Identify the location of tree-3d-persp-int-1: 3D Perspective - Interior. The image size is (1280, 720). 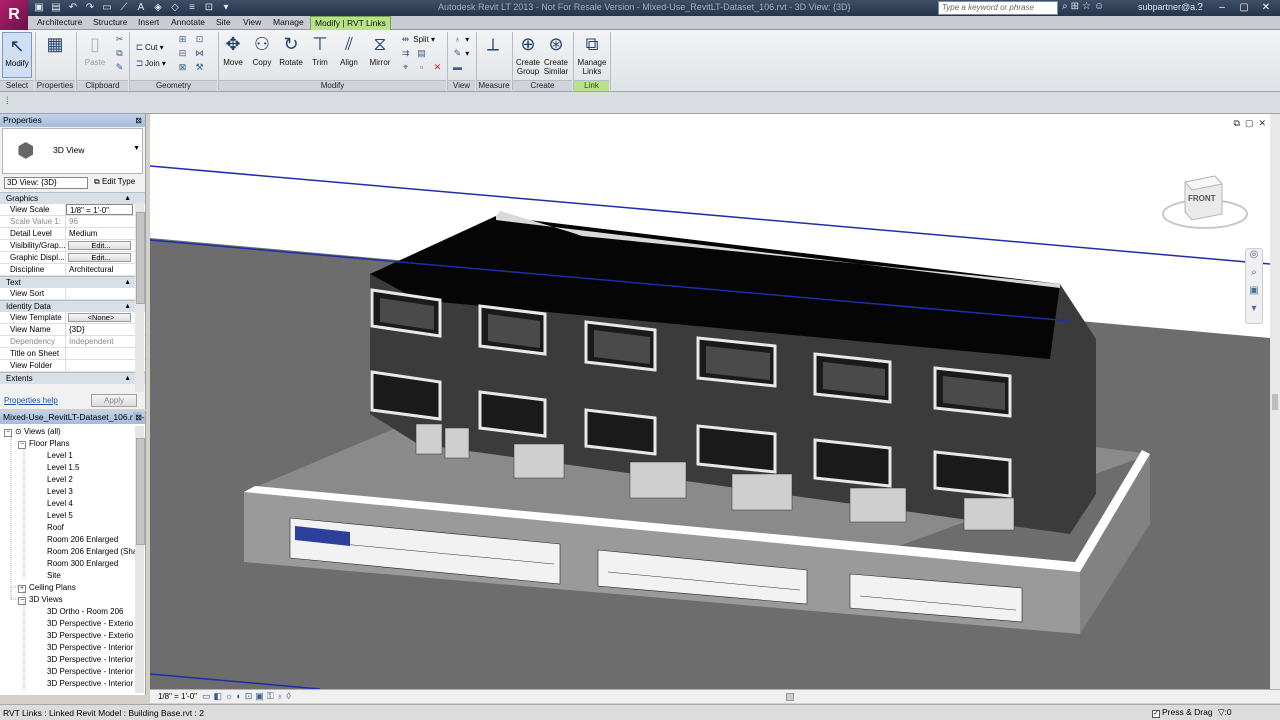
(90, 648).